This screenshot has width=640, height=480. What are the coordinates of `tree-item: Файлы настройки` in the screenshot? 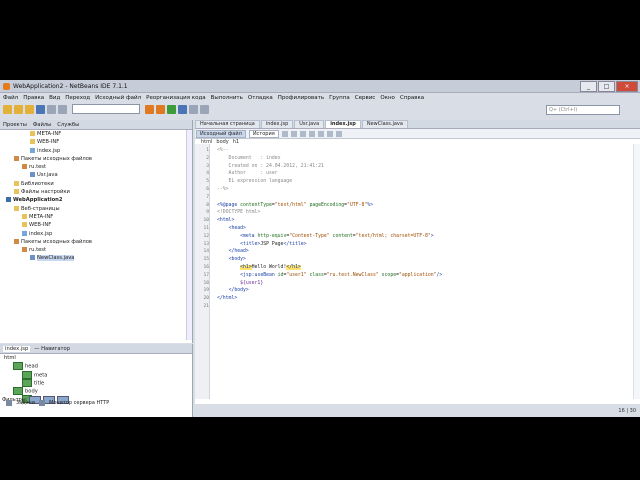 It's located at (96, 192).